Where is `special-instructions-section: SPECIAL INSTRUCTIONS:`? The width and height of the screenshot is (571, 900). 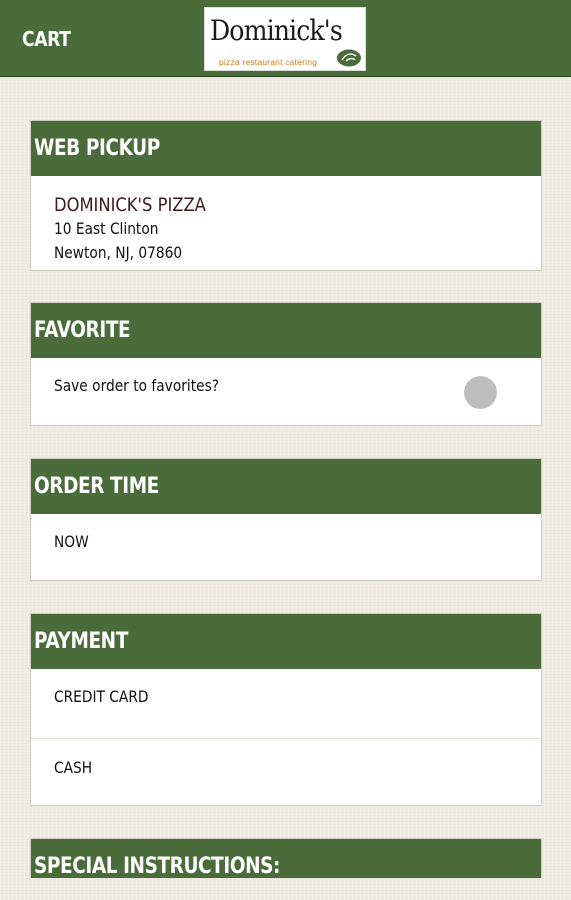 special-instructions-section: SPECIAL INSTRUCTIONS: is located at coordinates (286, 858).